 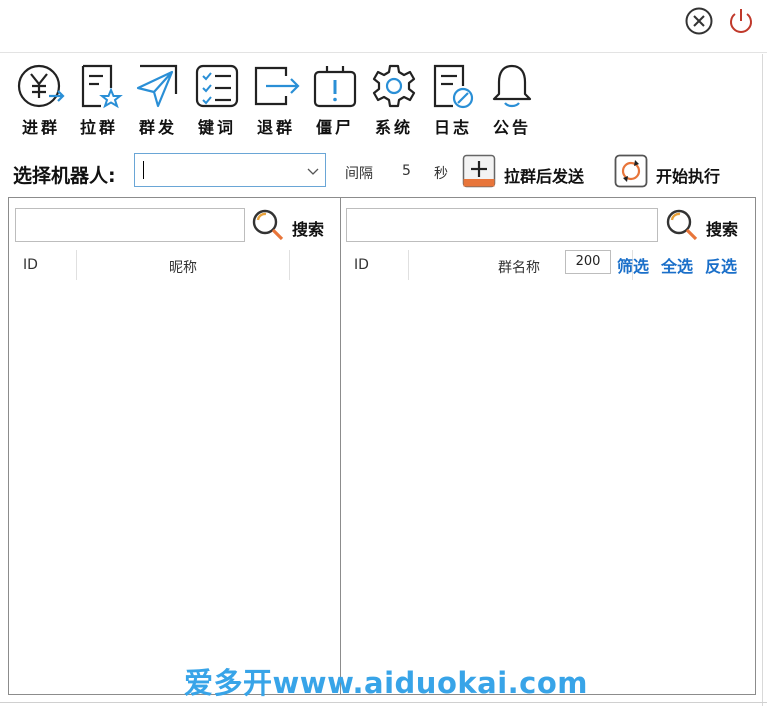 What do you see at coordinates (383, 24) in the screenshot?
I see `title-bar` at bounding box center [383, 24].